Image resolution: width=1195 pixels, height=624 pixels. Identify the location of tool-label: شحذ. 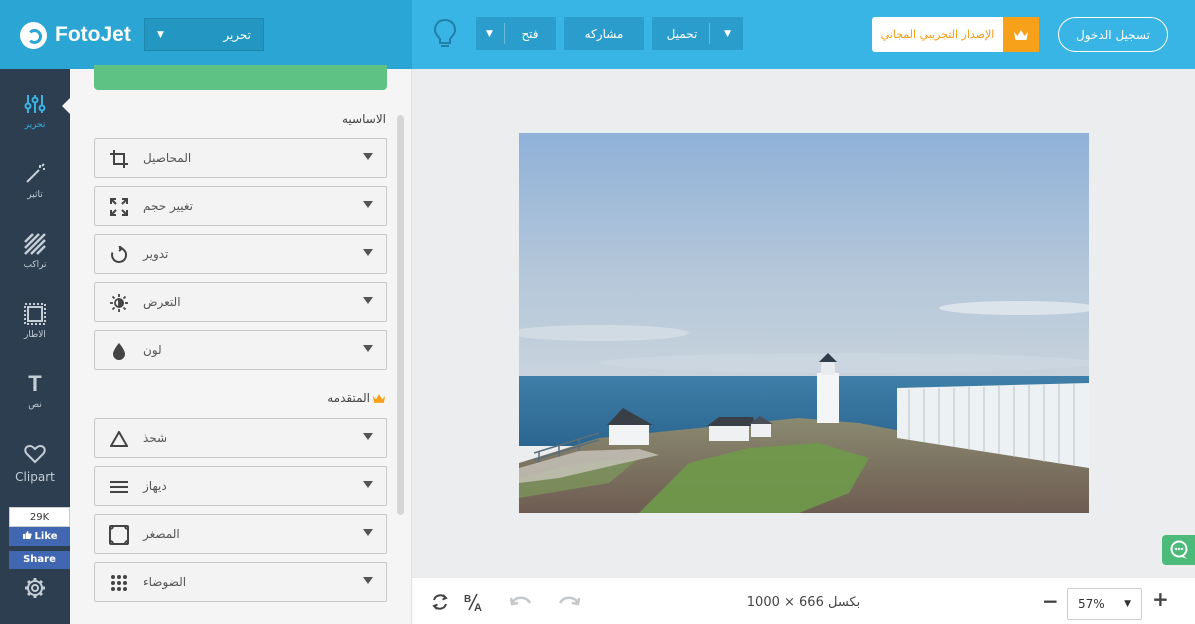
(155, 438).